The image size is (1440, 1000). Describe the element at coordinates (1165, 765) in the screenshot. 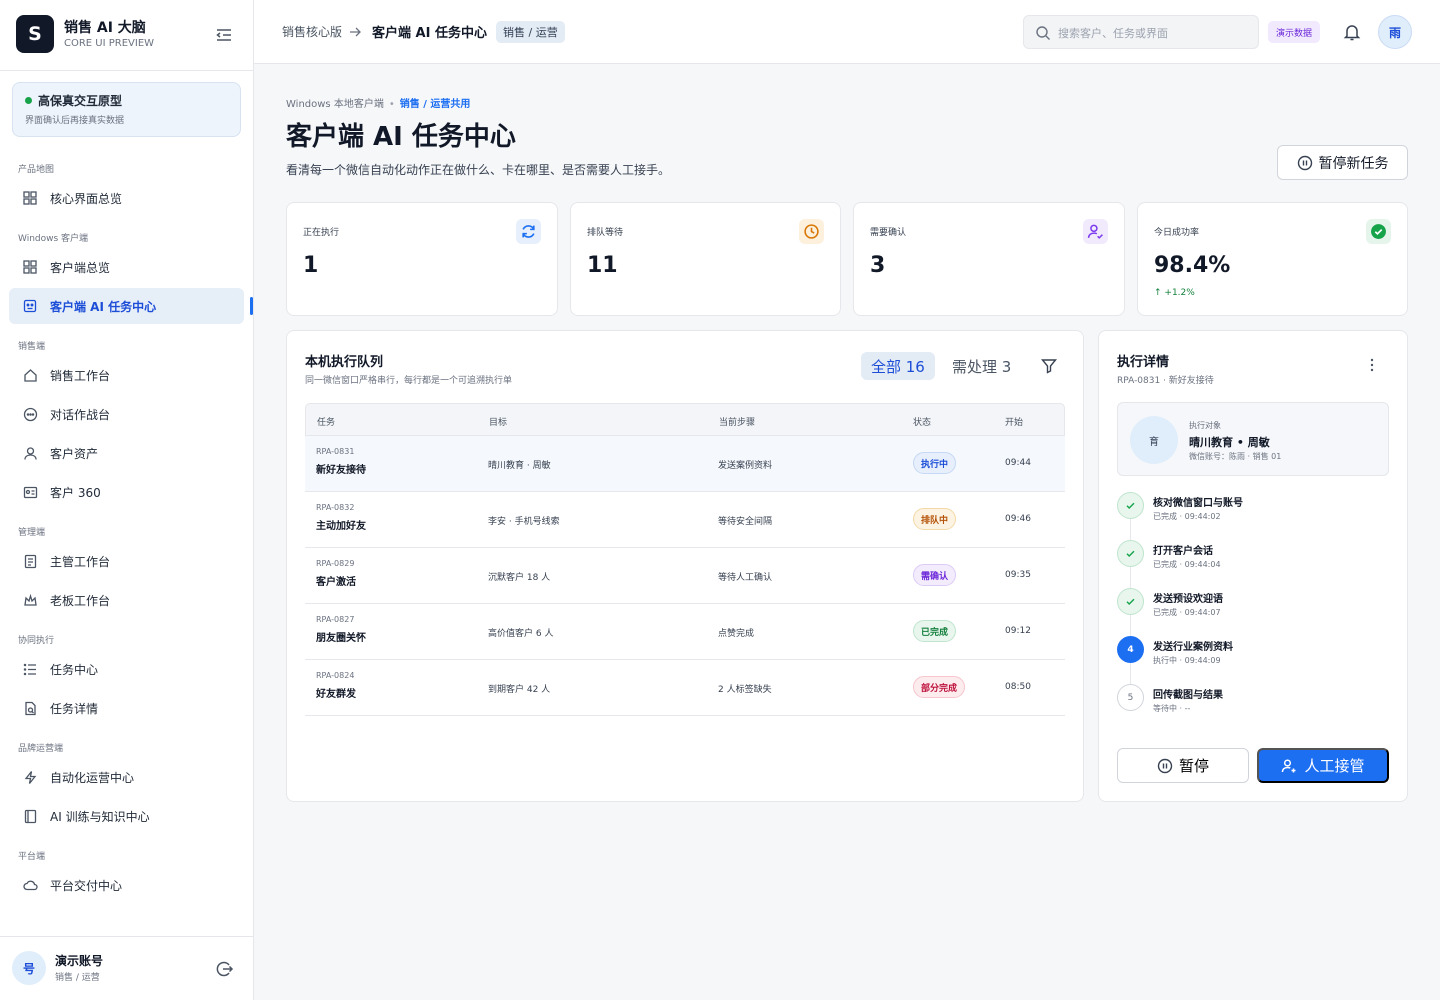

I see `pause-circle-icon` at that location.